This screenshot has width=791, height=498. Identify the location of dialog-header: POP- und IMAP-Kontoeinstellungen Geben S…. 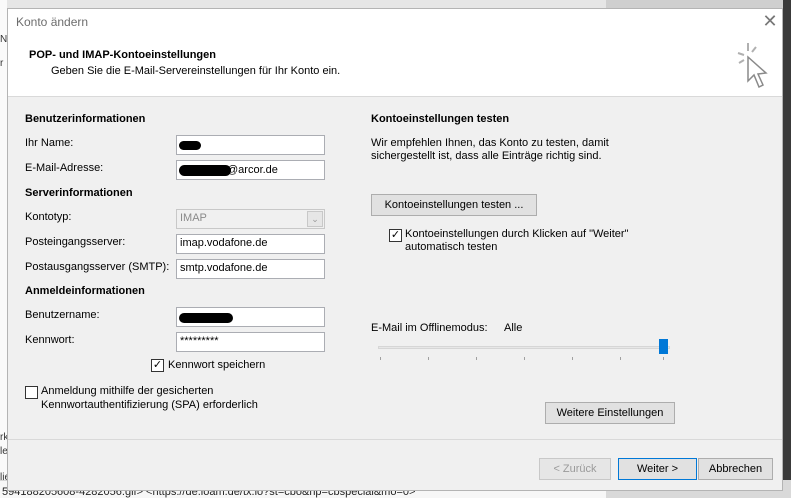
(395, 67).